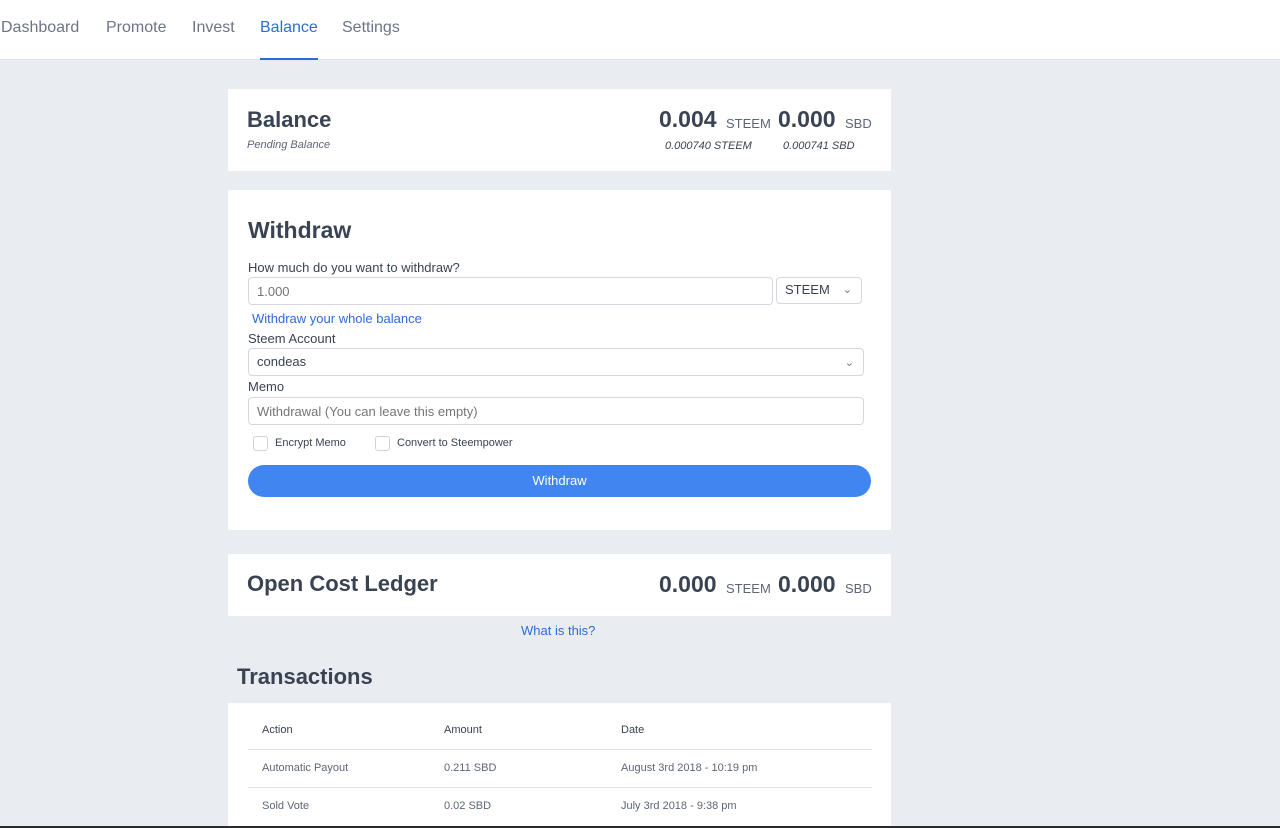 The image size is (1280, 828). I want to click on withdraw-title: Withdraw, so click(300, 230).